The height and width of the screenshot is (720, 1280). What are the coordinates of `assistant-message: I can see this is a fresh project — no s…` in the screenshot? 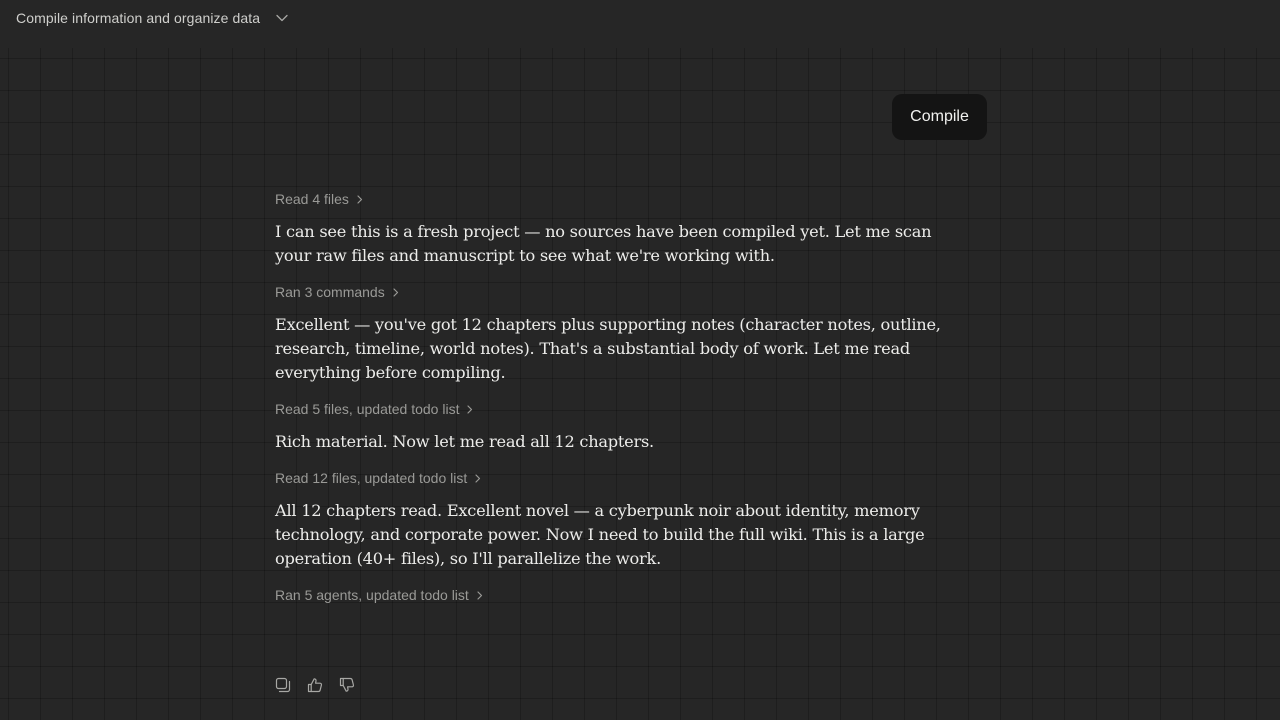 It's located at (603, 243).